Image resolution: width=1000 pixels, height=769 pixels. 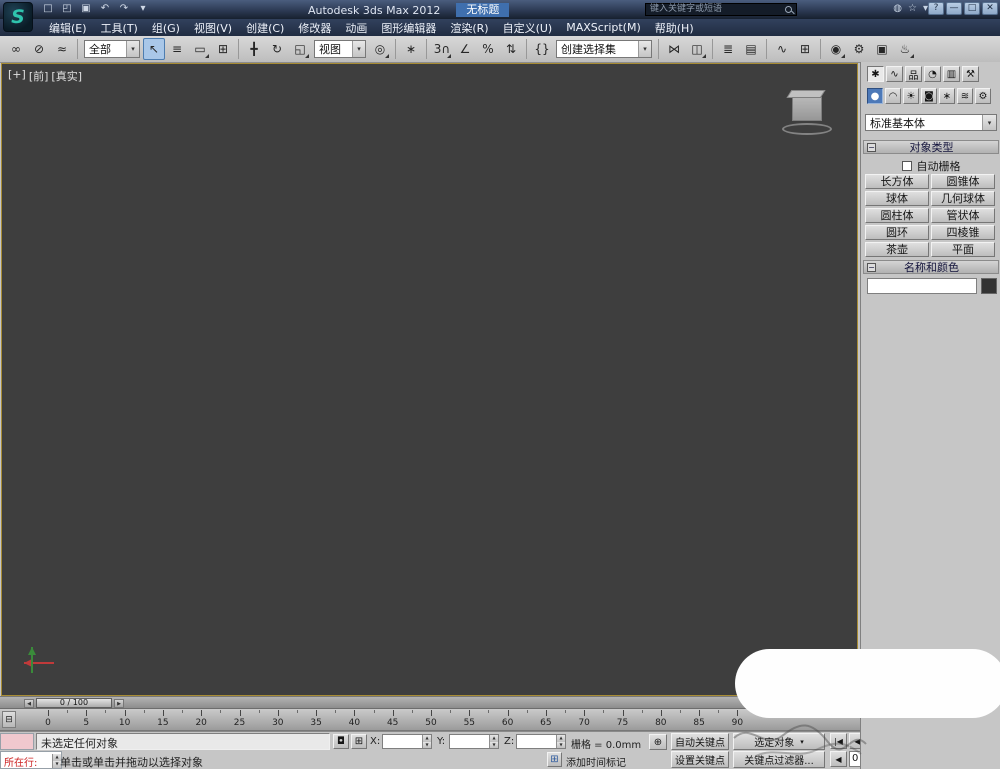 What do you see at coordinates (894, 74) in the screenshot?
I see `tab-modify-icon: ∿` at bounding box center [894, 74].